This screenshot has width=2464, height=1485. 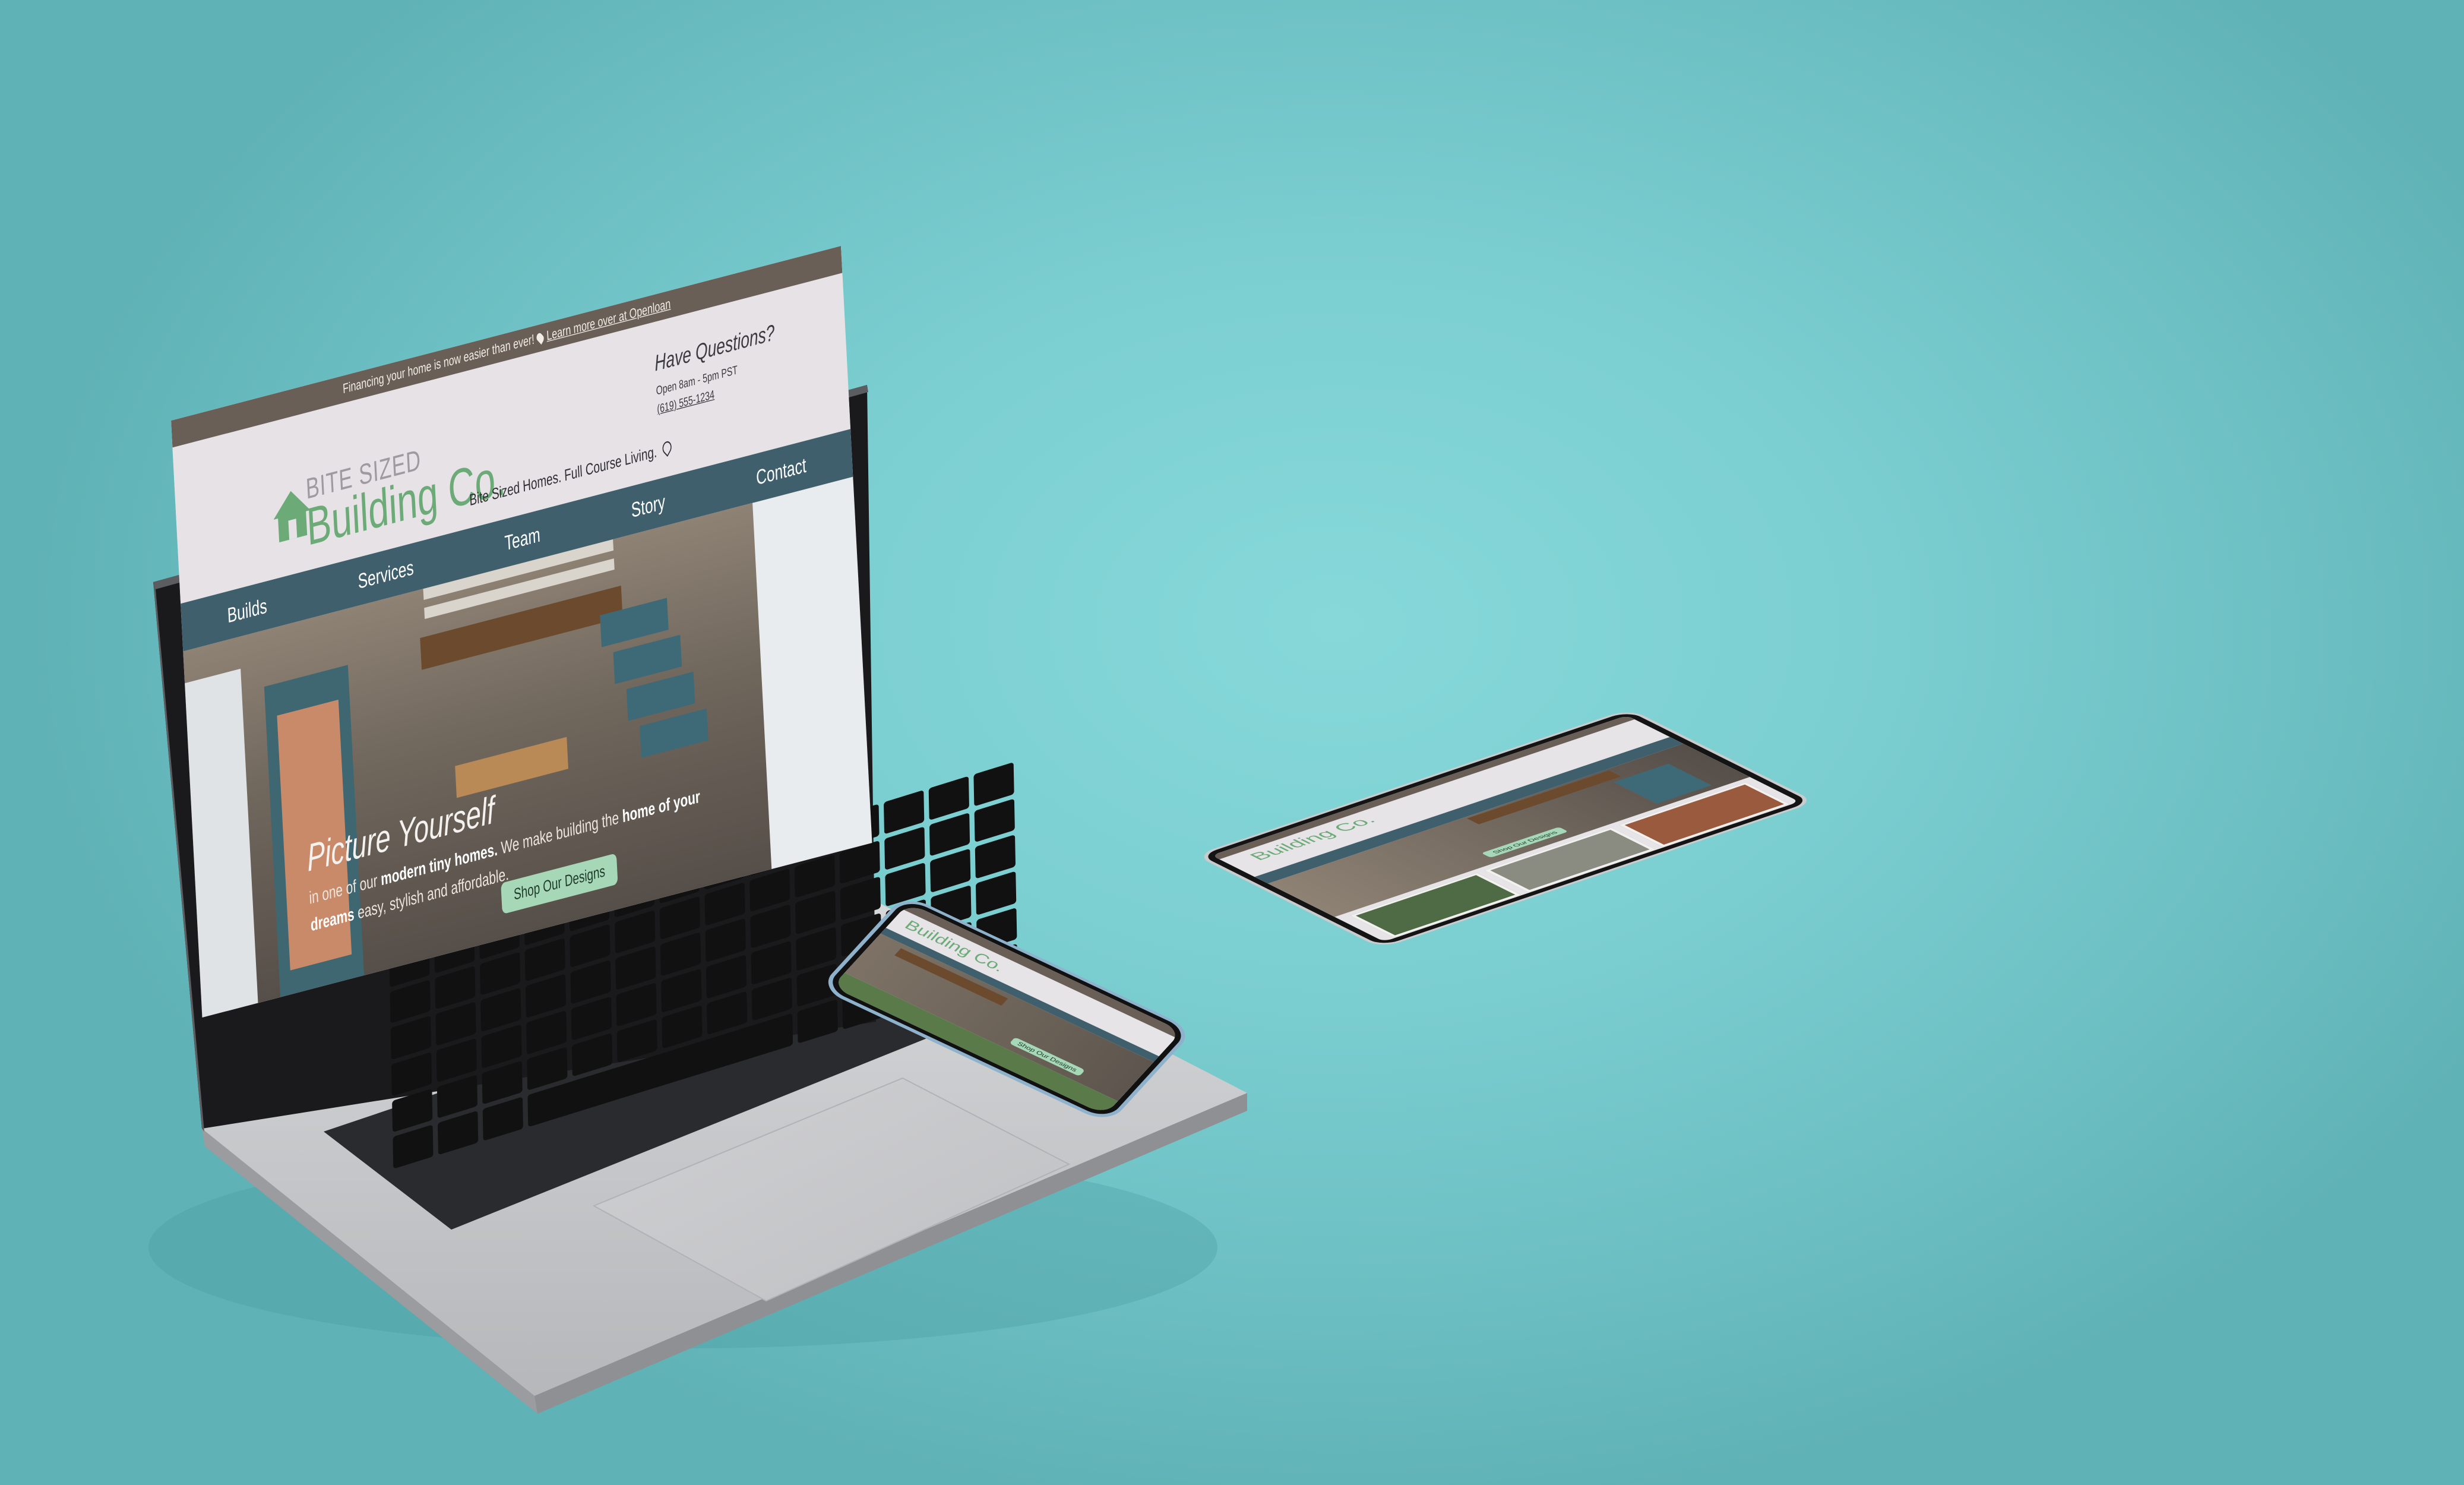 I want to click on nav-builds: Builds, so click(x=247, y=610).